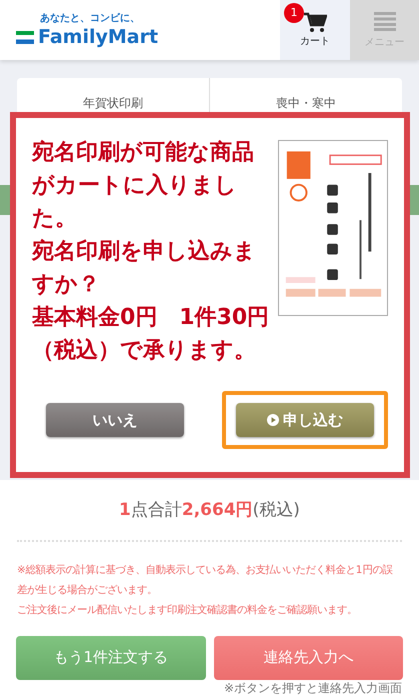 This screenshot has width=419, height=700. What do you see at coordinates (187, 610) in the screenshot?
I see `note-text: ご注文後にメール配信いたします印刷注文確認書の料金をご確認願います。` at bounding box center [187, 610].